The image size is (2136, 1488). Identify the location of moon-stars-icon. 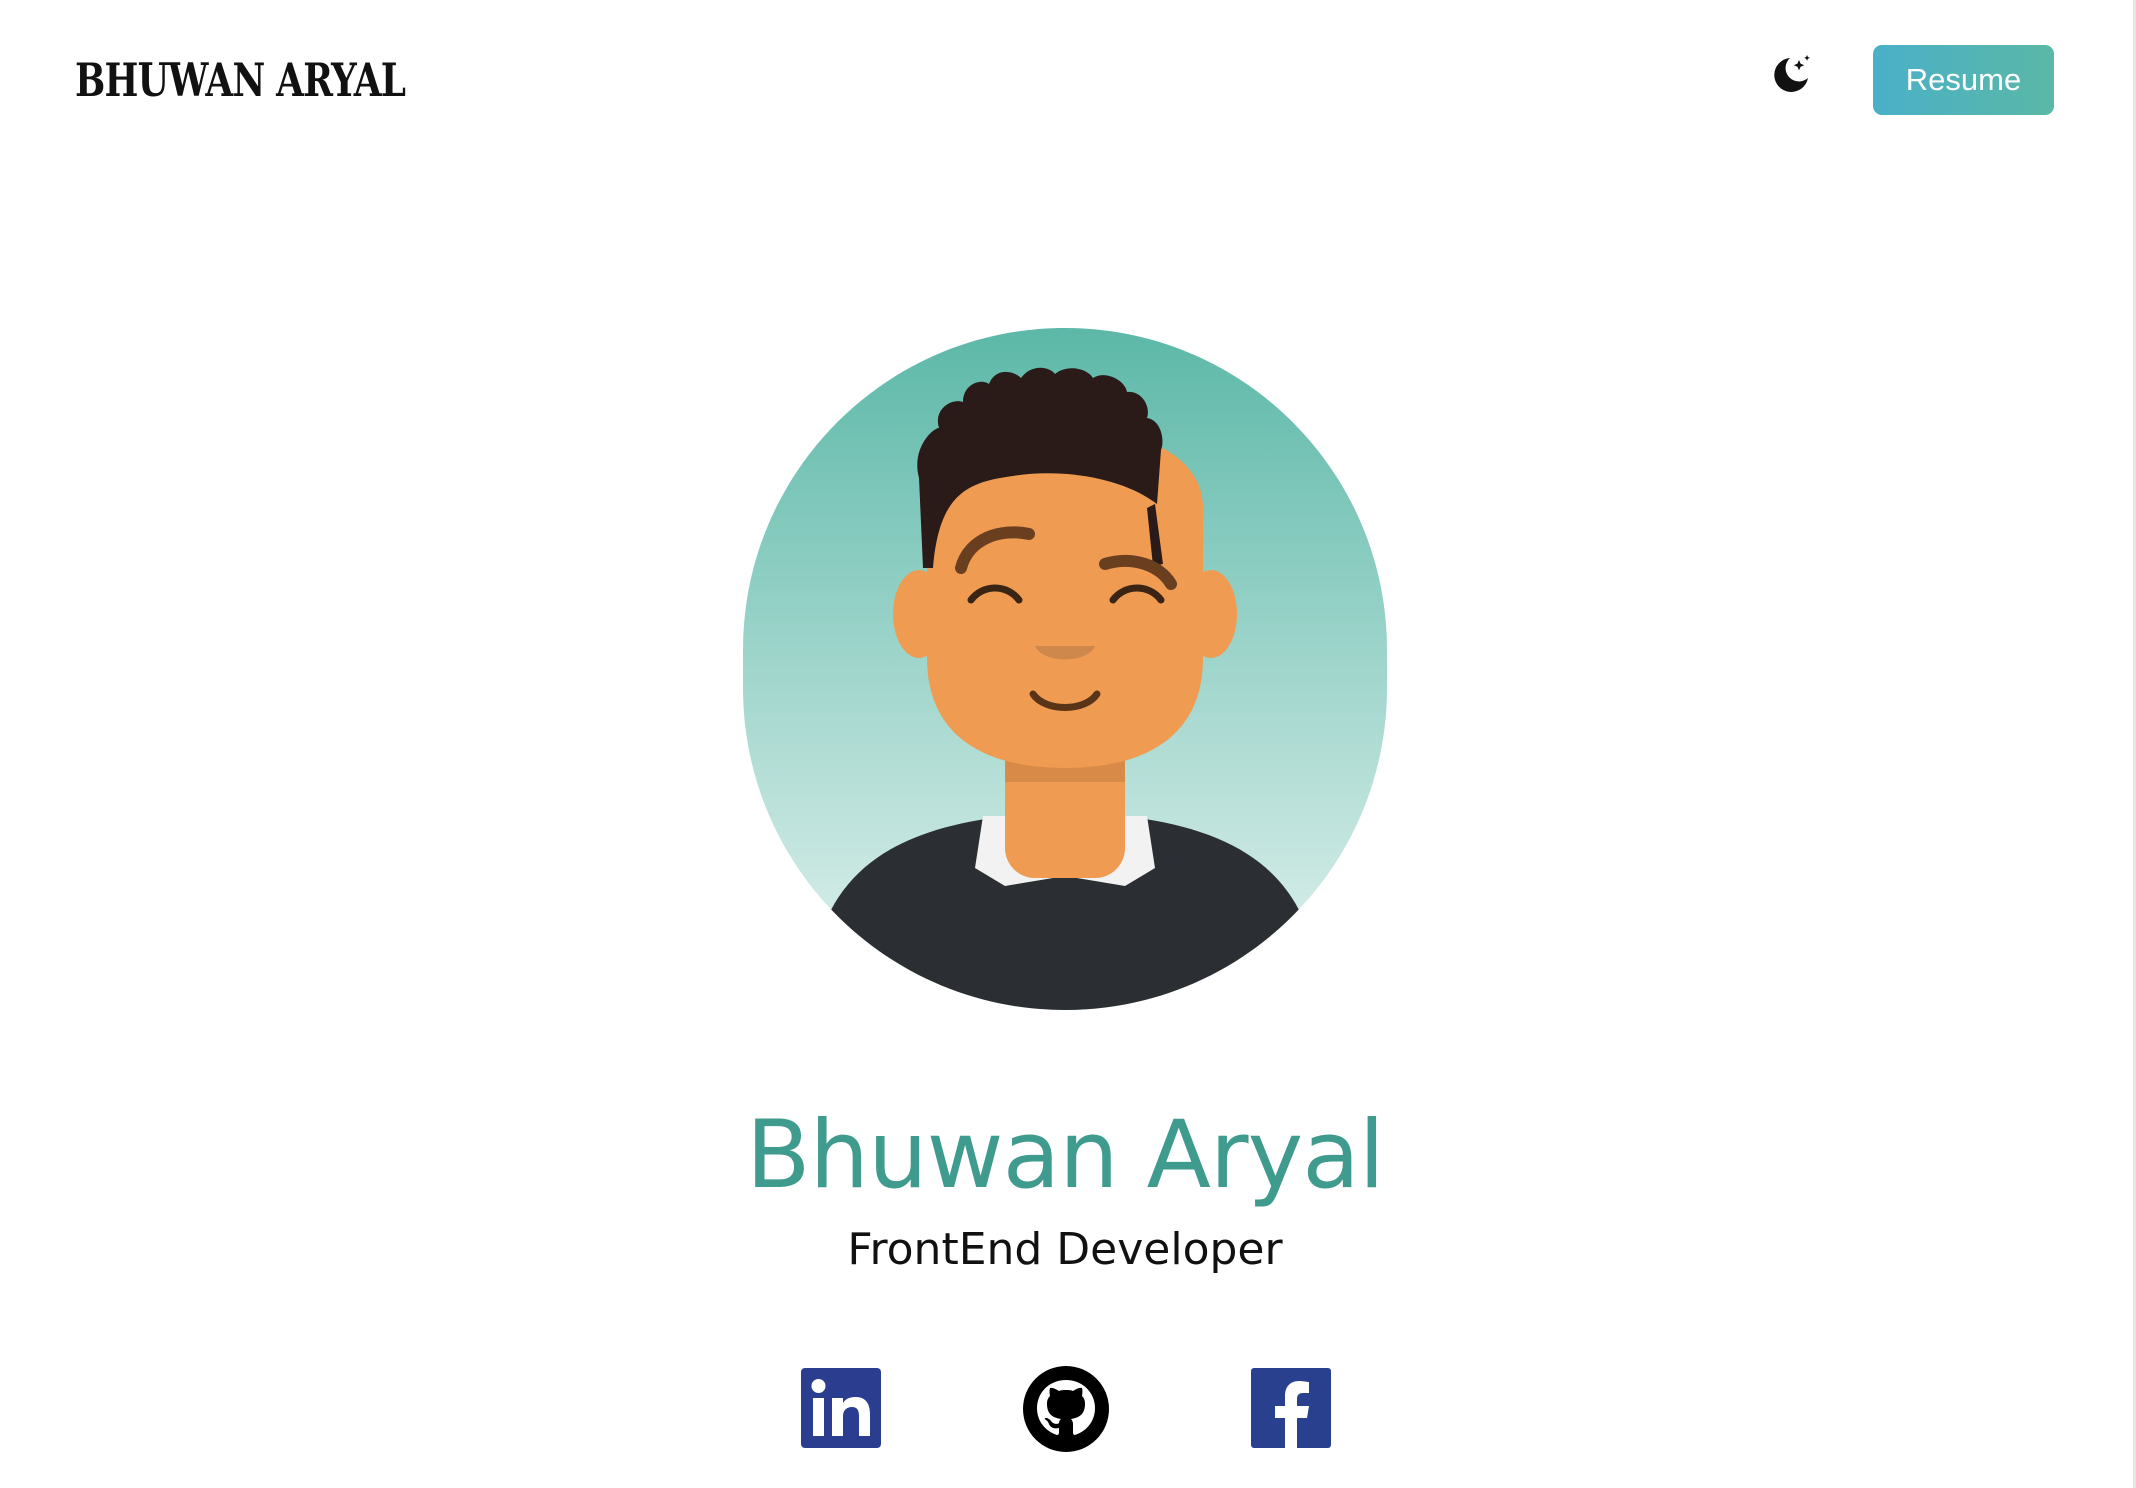
(1792, 73).